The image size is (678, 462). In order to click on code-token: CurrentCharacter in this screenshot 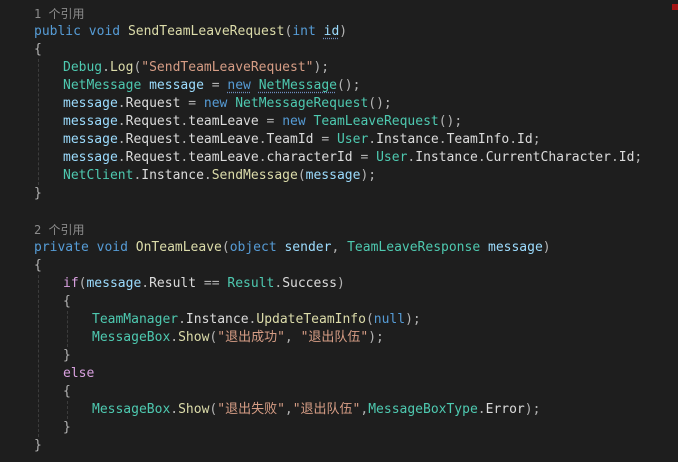, I will do `click(548, 157)`.